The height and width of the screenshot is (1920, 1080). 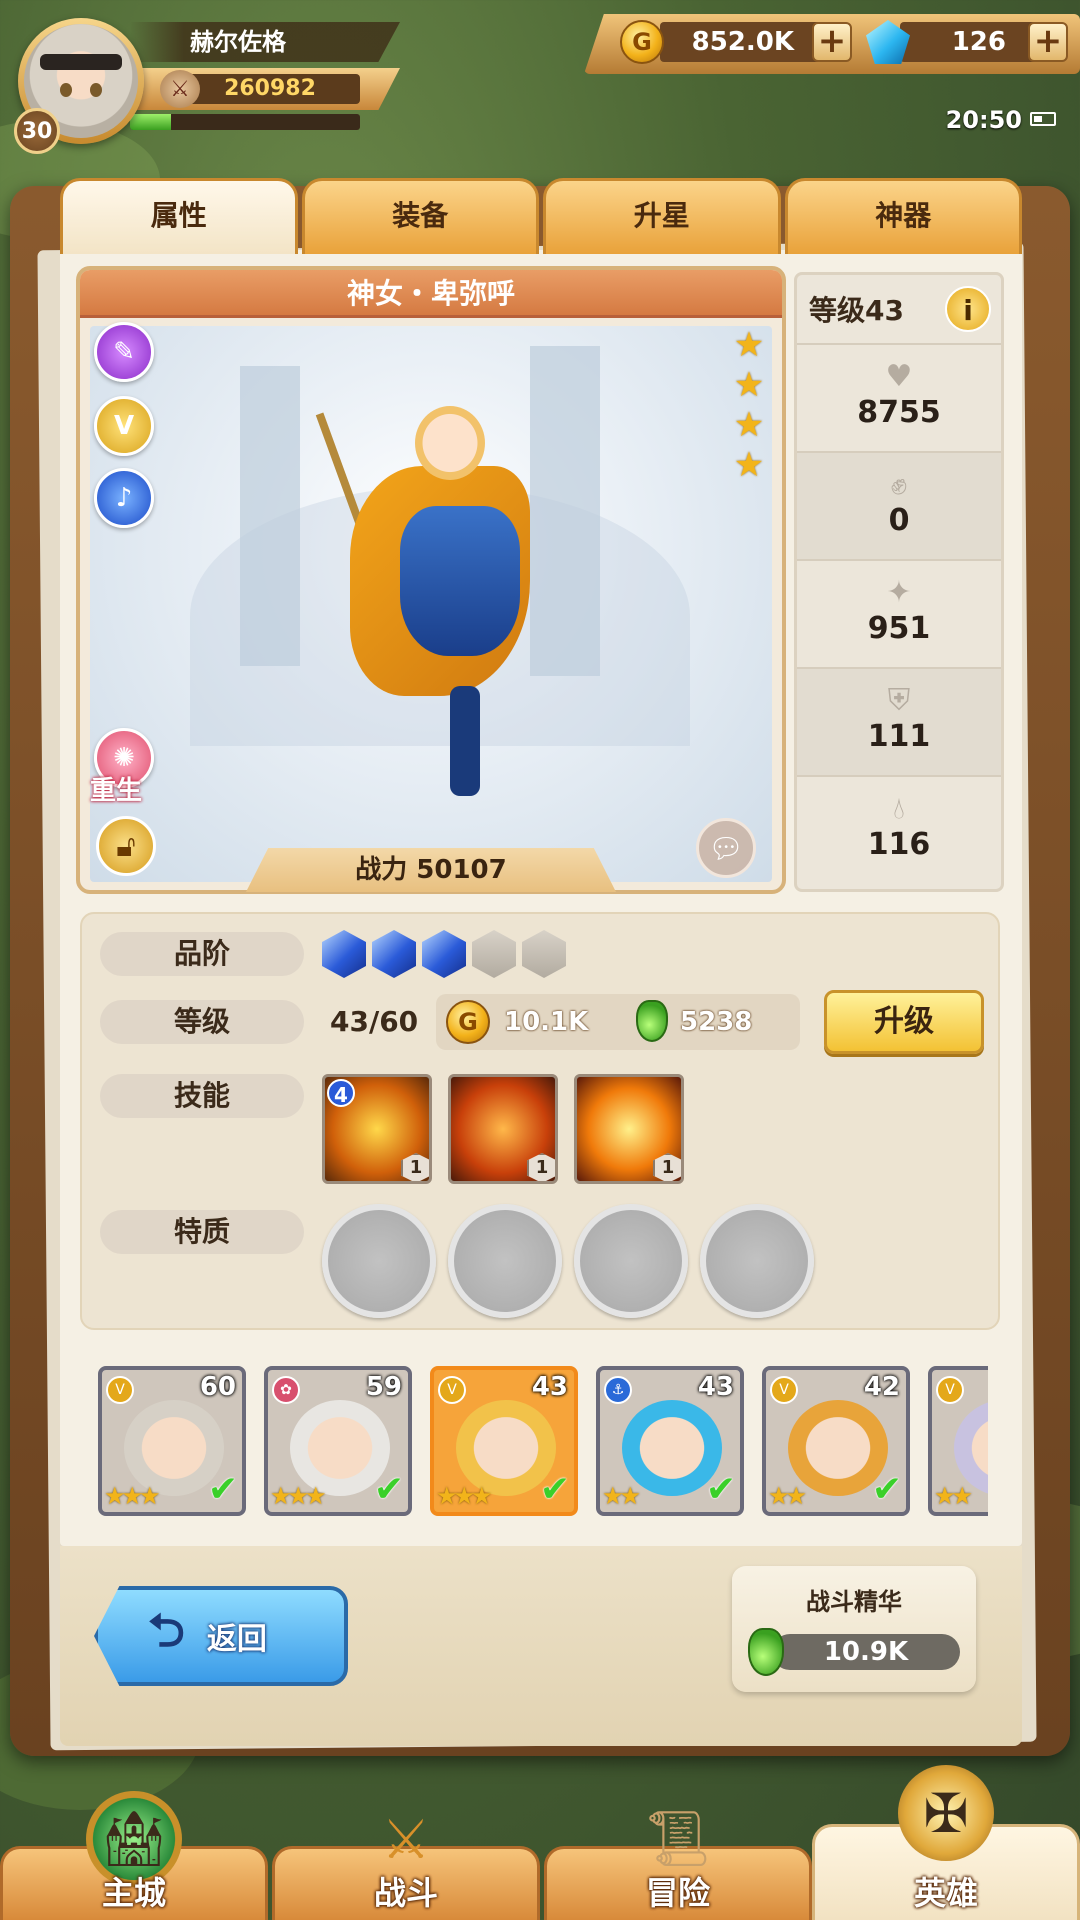 I want to click on stat-armor: 111, so click(x=899, y=736).